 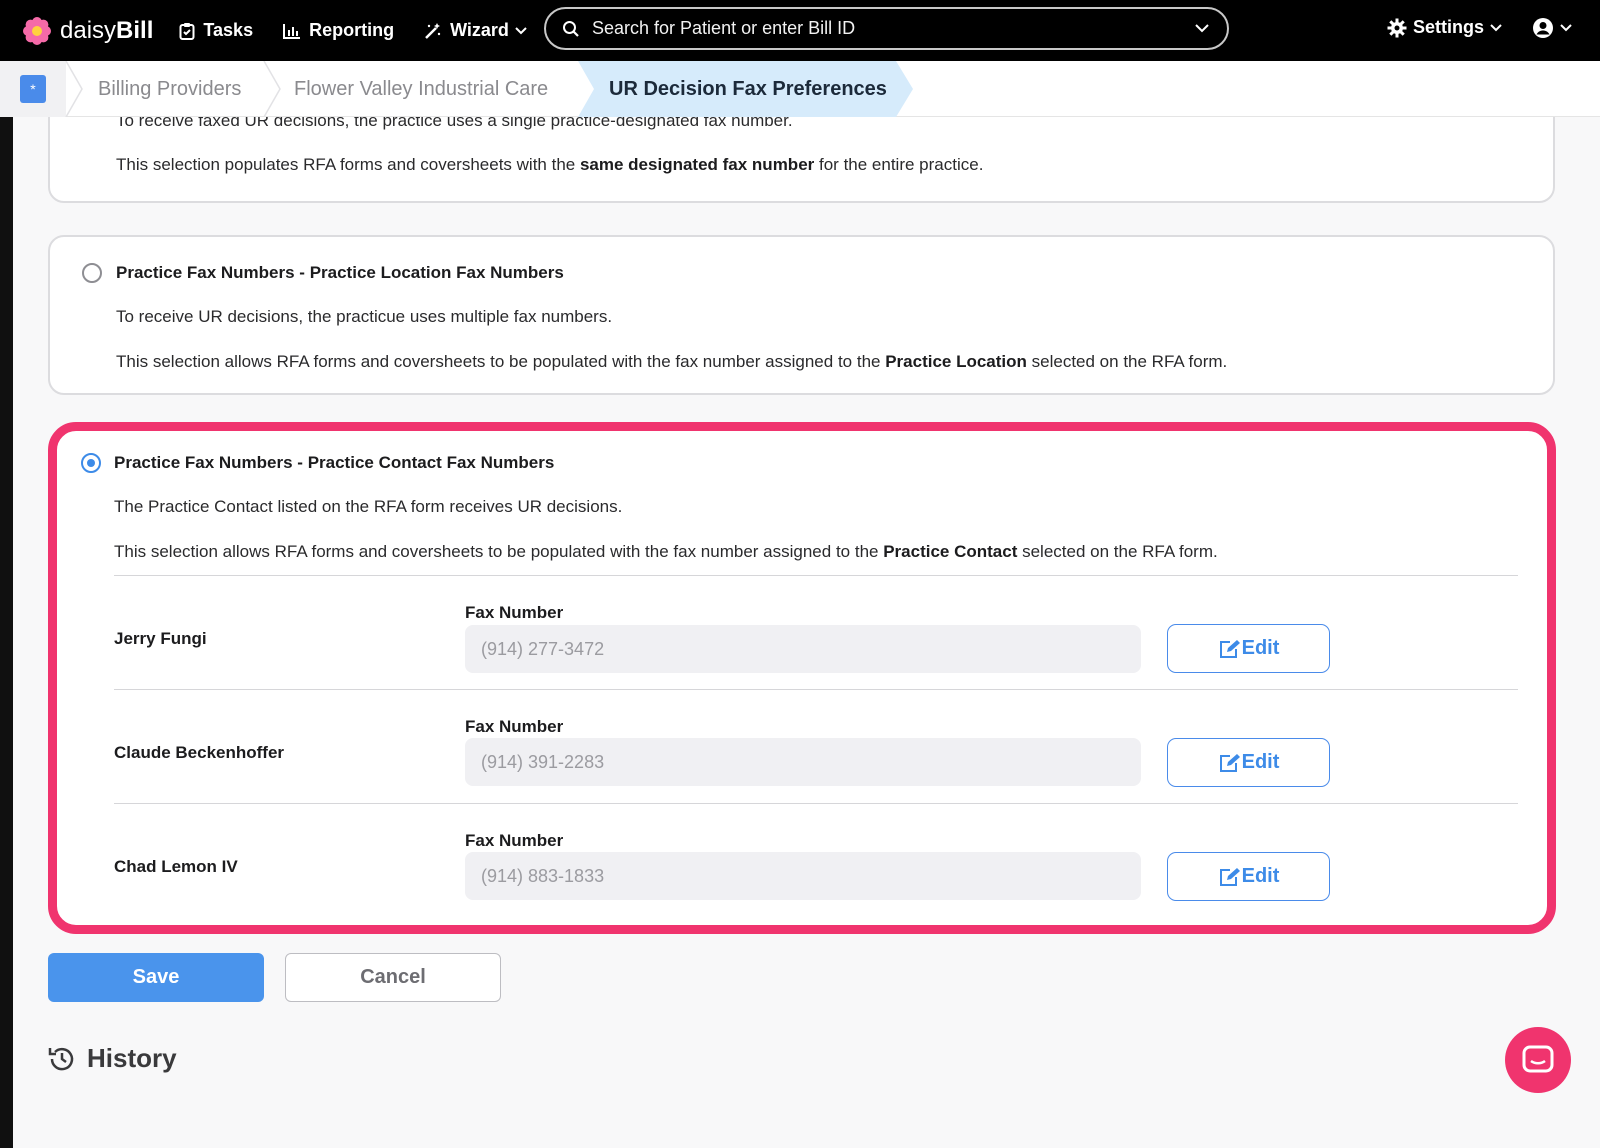 What do you see at coordinates (160, 638) in the screenshot?
I see `contact-name: Jerry Fungi` at bounding box center [160, 638].